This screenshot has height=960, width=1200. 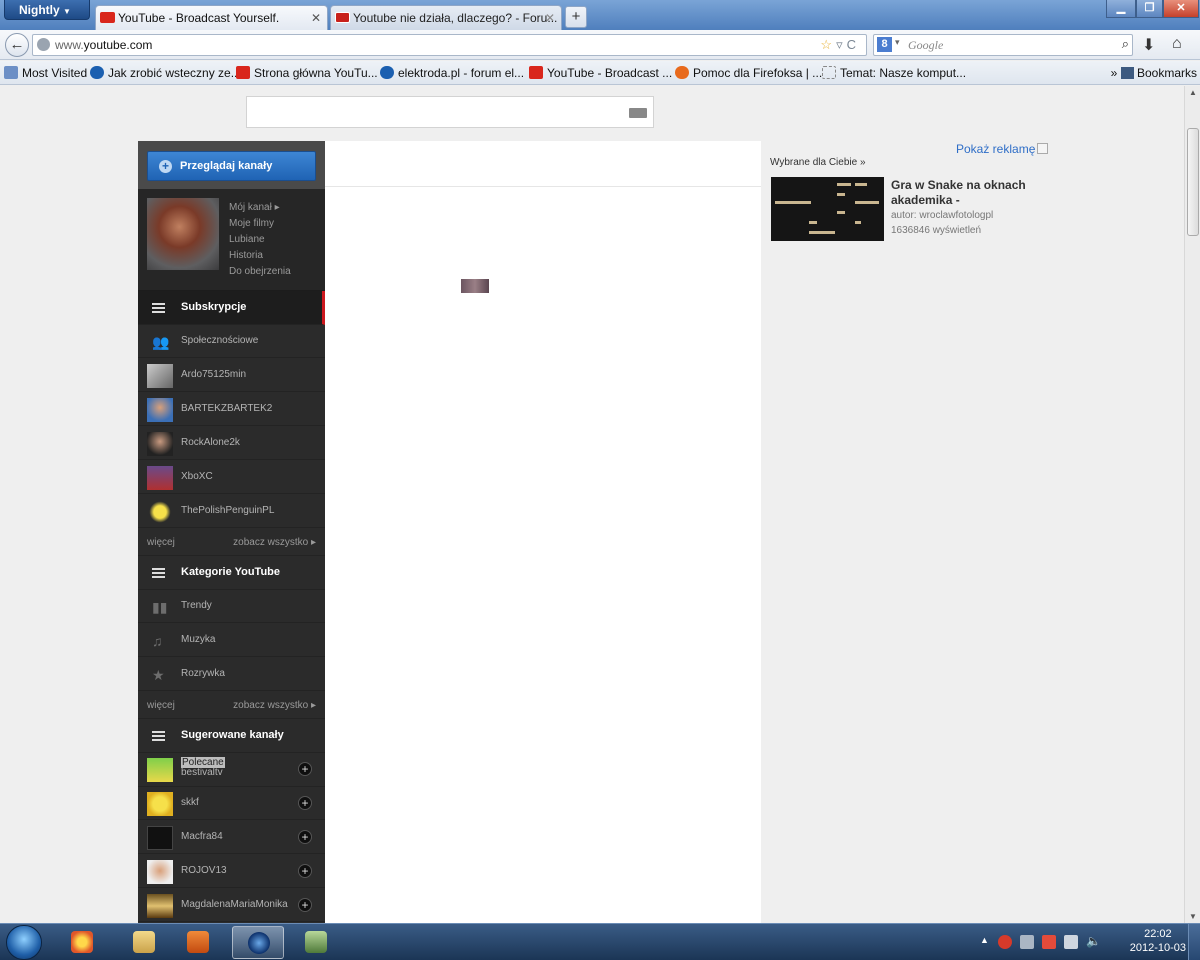 What do you see at coordinates (1192, 504) in the screenshot?
I see `vertical-scrollbar: ▲ ▼` at bounding box center [1192, 504].